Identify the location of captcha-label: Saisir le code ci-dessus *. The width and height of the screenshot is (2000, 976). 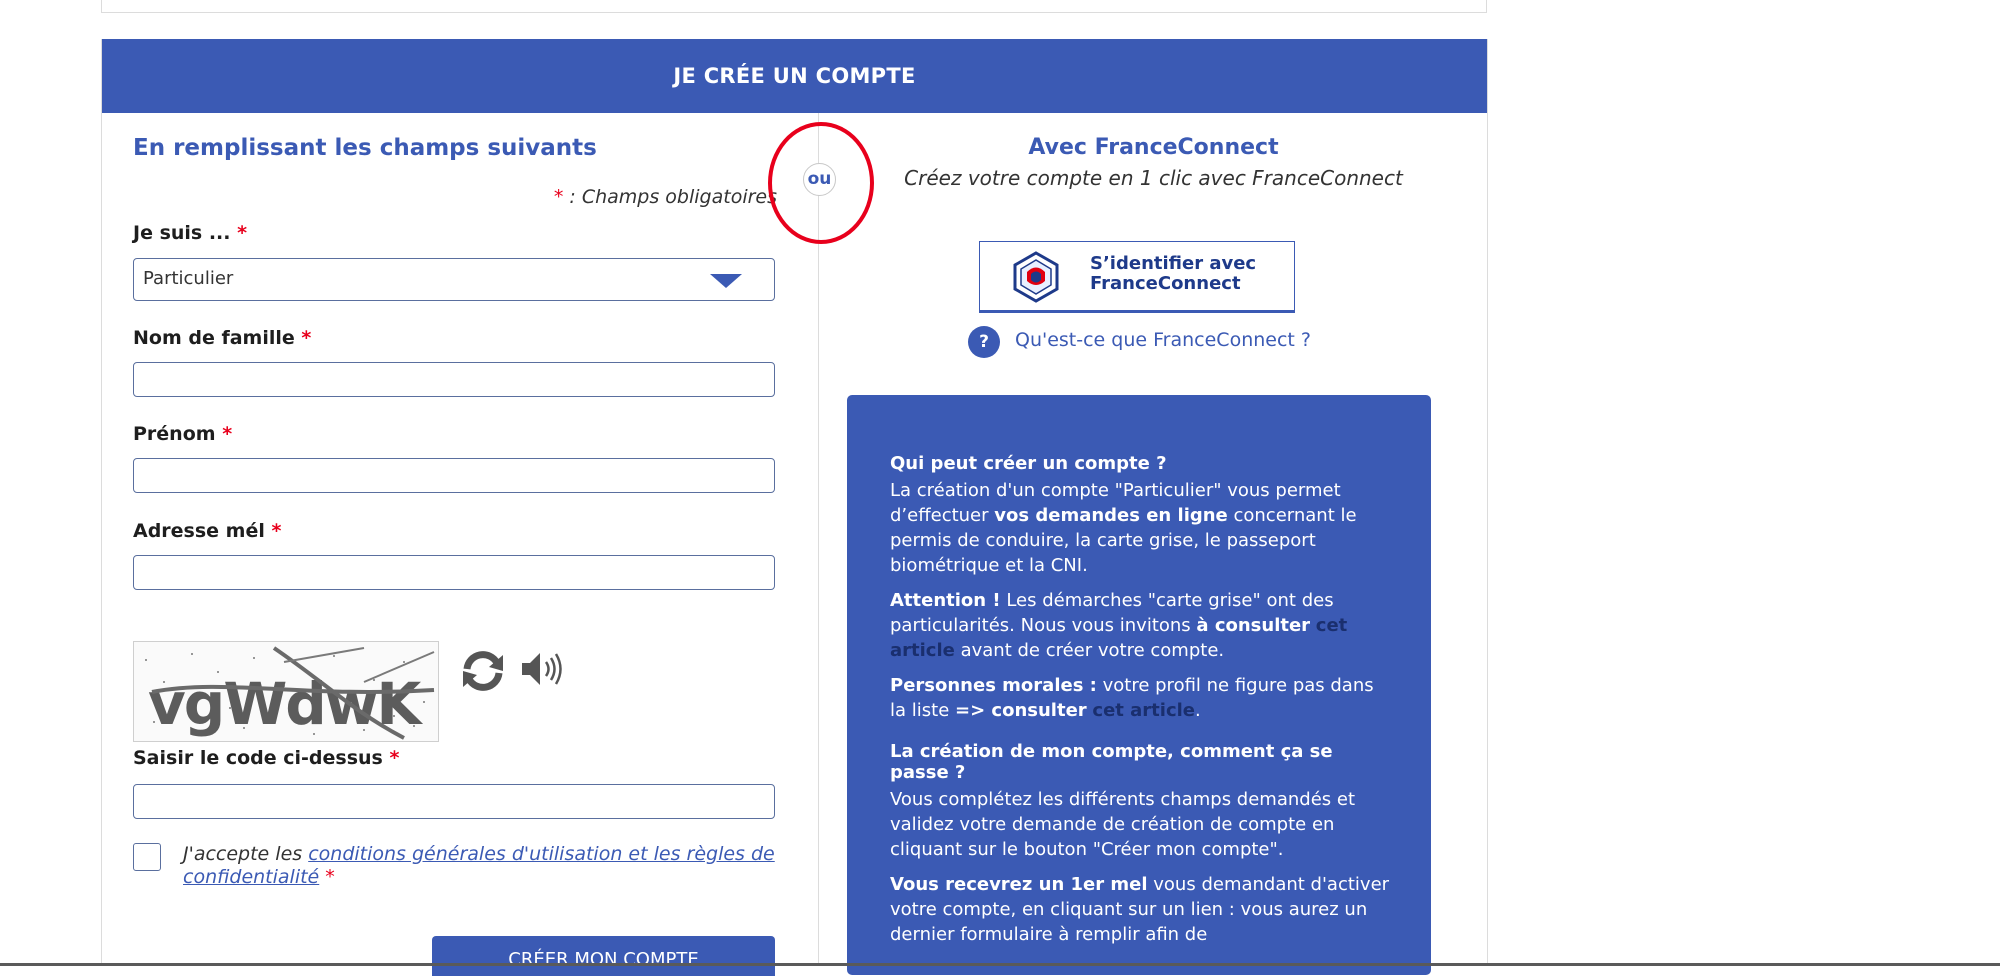
(266, 758).